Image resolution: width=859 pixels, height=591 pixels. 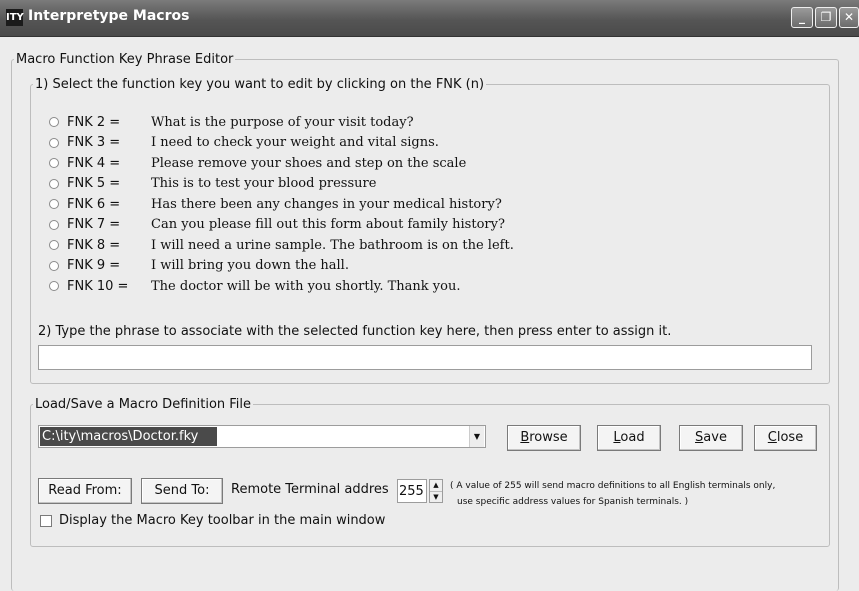 I want to click on macro-file-path: C:\ity\macros\Doctor.fky, so click(x=128, y=436).